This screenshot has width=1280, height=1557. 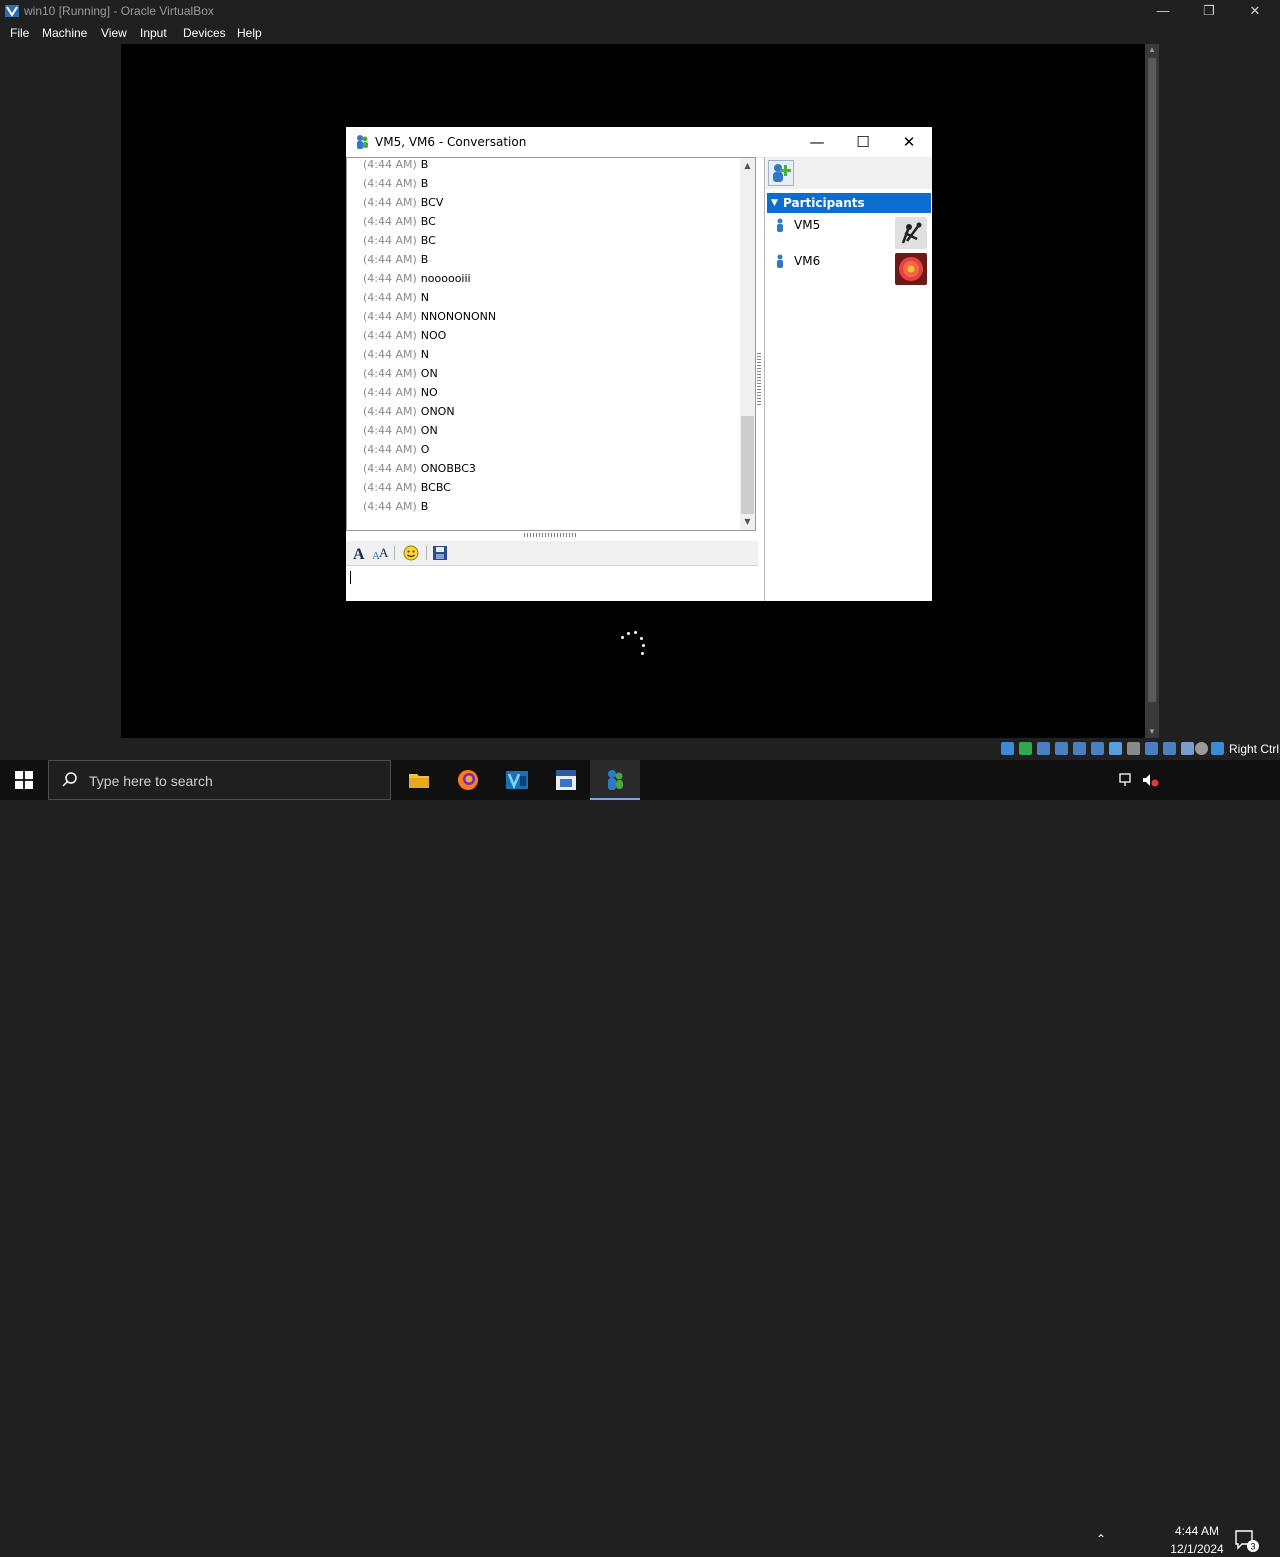 I want to click on display-icon, so click(x=1133, y=748).